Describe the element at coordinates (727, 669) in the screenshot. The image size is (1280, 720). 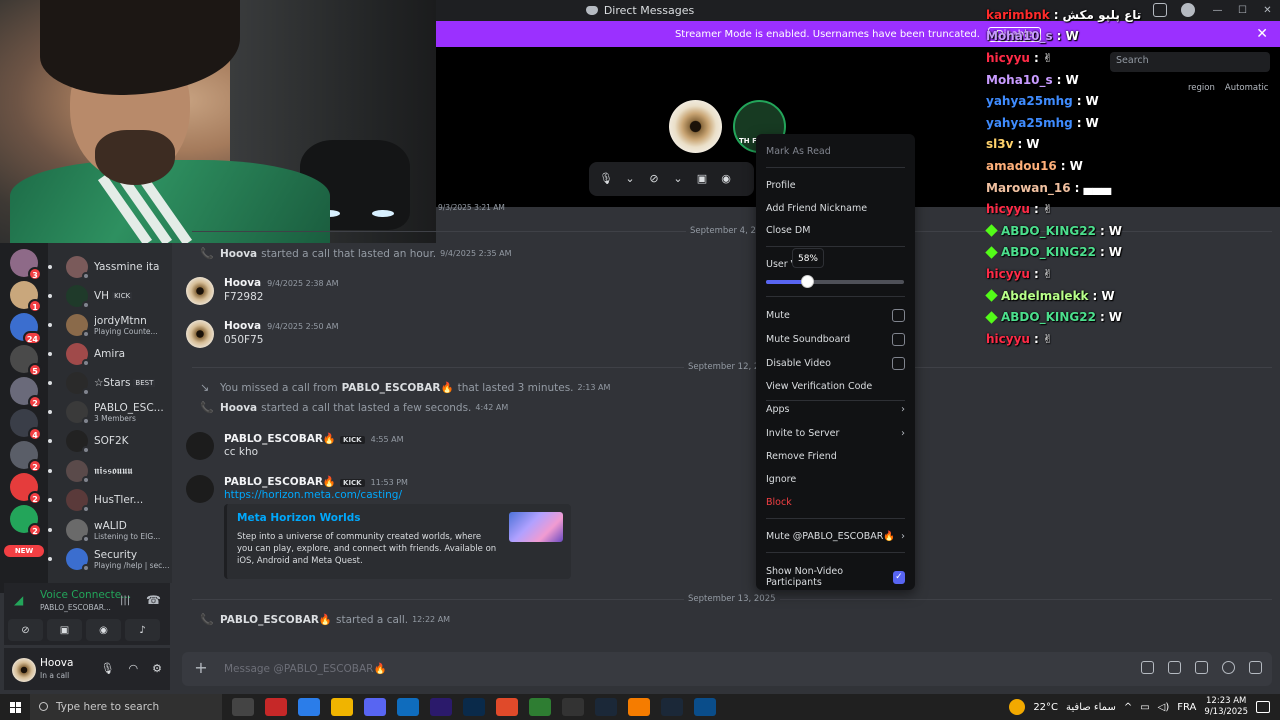
I see `message-composer: + Message @PABLO_ESCOBAR🔥` at that location.